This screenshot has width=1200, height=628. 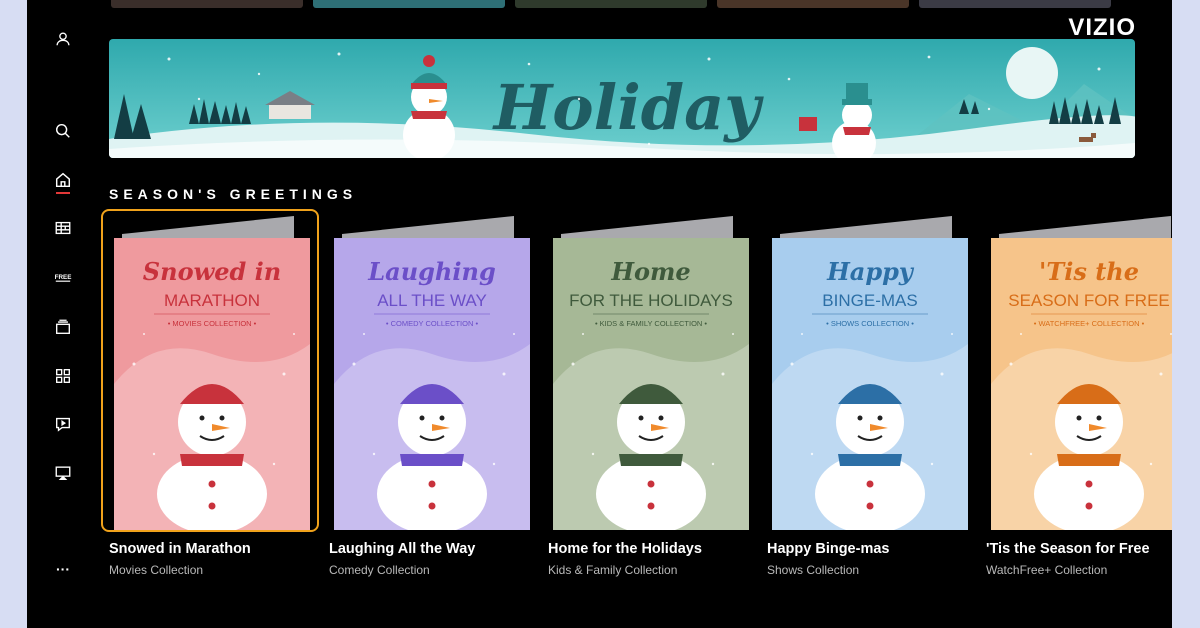 What do you see at coordinates (212, 372) in the screenshot?
I see `card-artwork: Snowed in MARATHON • MOVIES COLLECTION •` at bounding box center [212, 372].